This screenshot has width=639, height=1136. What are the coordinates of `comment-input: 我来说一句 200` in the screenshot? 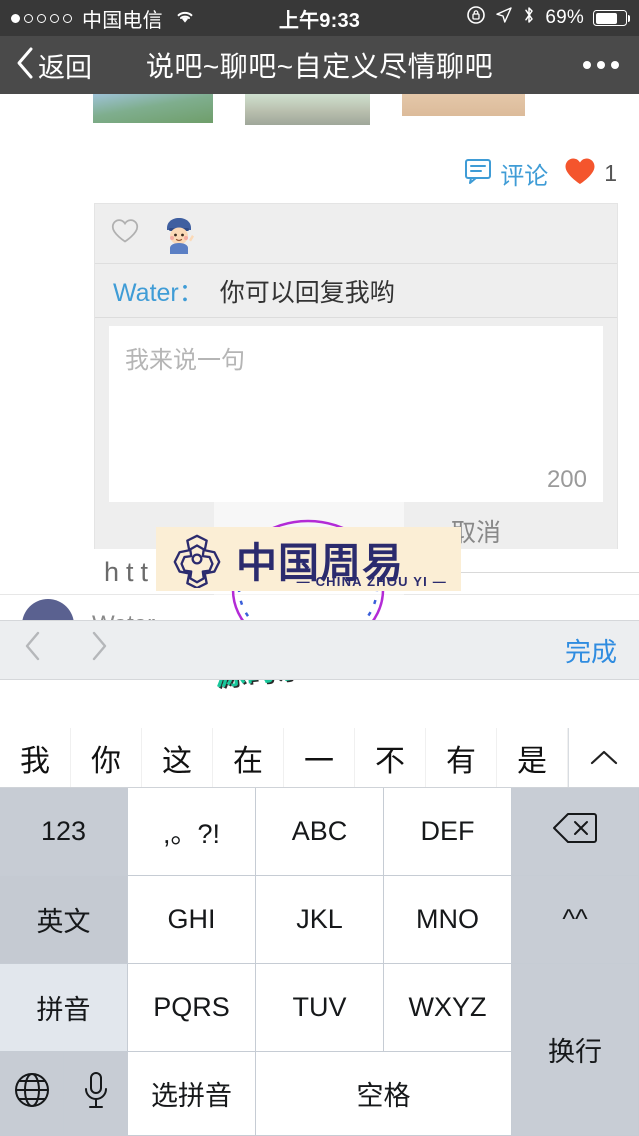 It's located at (356, 414).